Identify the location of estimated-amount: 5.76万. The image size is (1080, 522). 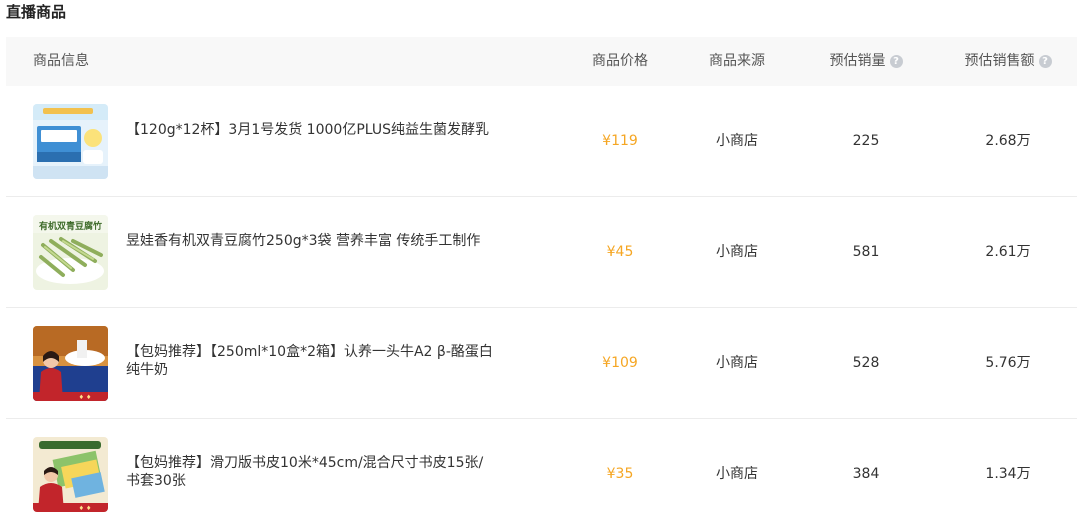
(1008, 363).